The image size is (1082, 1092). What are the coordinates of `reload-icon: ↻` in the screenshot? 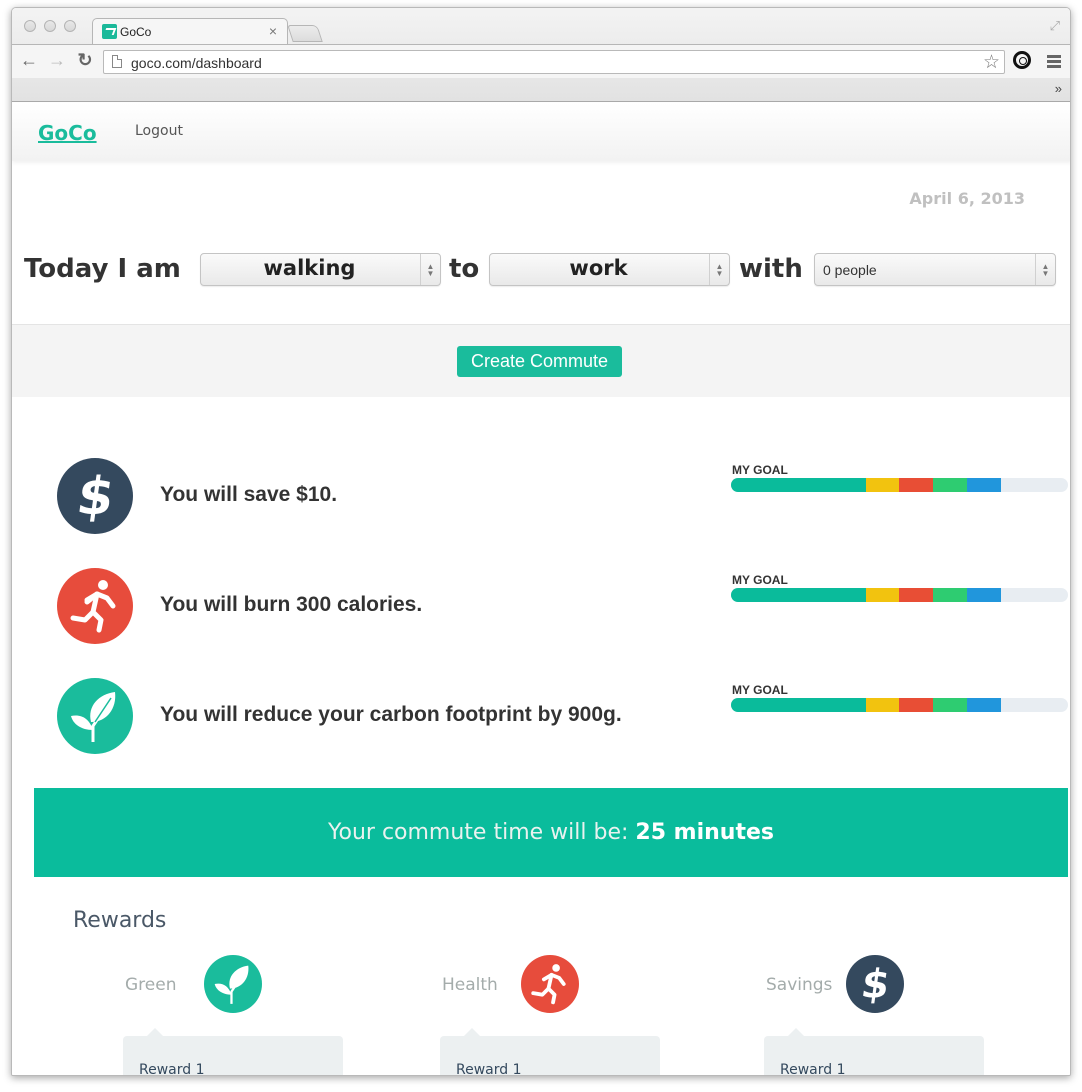 It's located at (85, 60).